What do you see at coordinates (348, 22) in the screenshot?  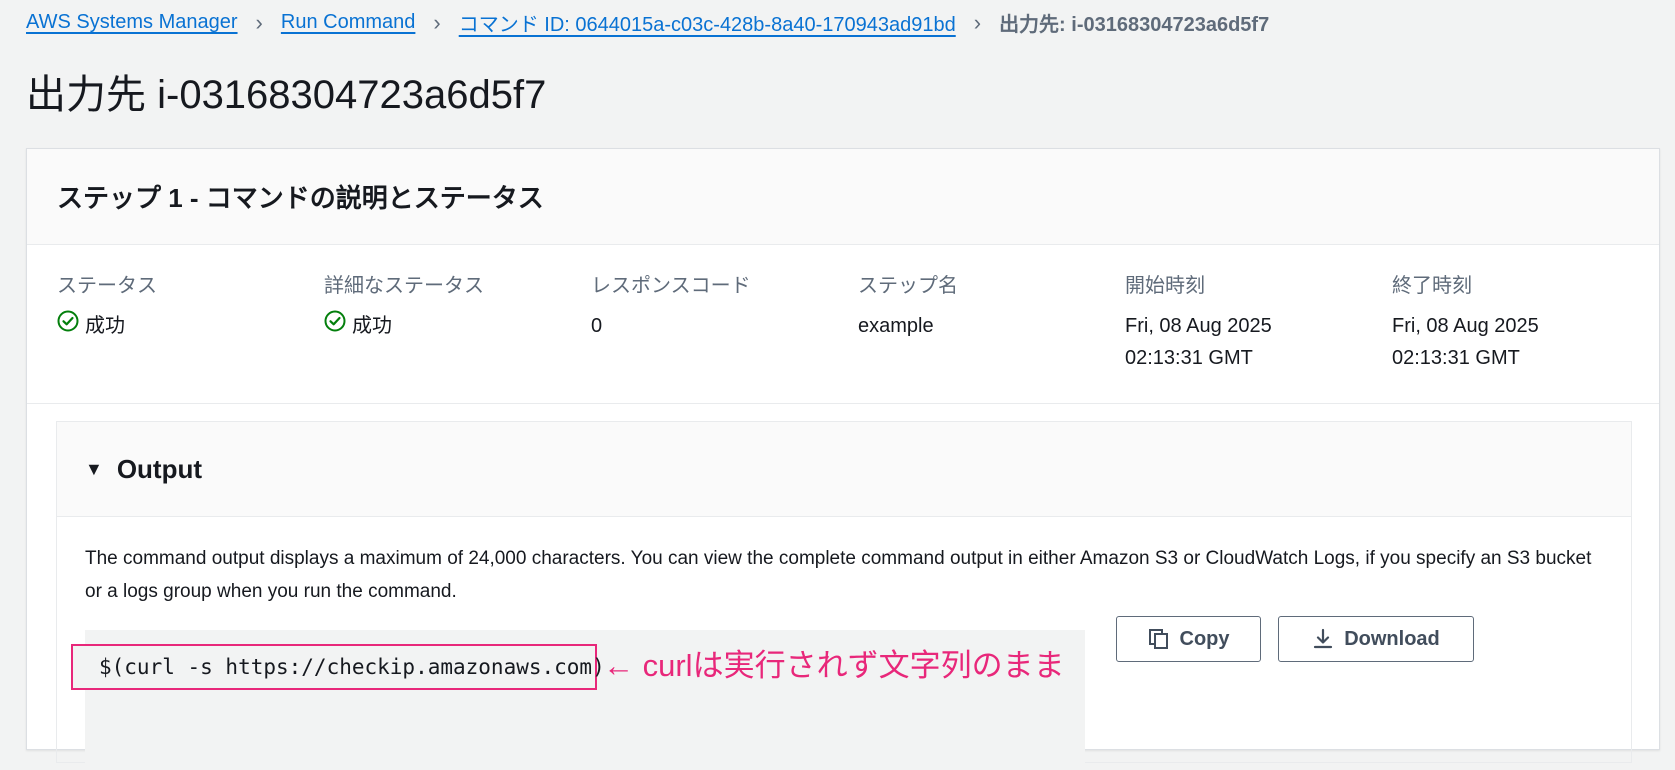 I see `breadcrumb-link-run-command: Run Command` at bounding box center [348, 22].